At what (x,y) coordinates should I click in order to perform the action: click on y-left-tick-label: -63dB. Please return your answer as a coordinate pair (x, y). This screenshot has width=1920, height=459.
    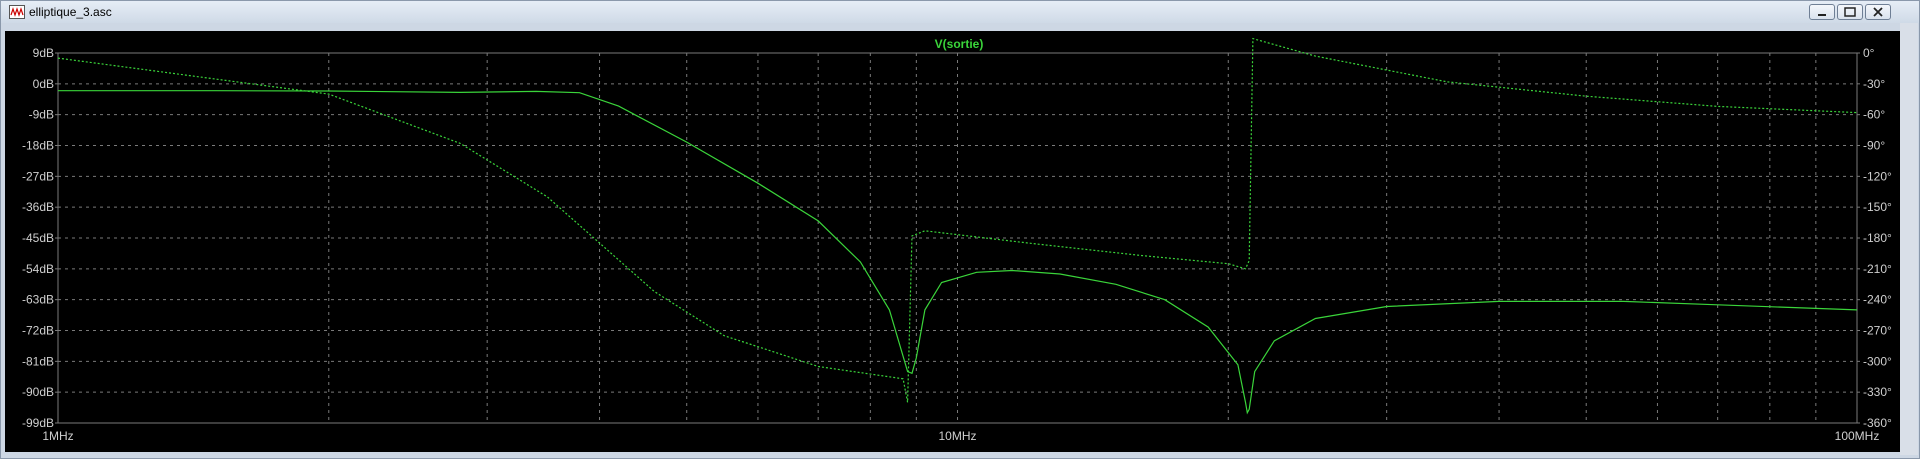
    Looking at the image, I should click on (38, 300).